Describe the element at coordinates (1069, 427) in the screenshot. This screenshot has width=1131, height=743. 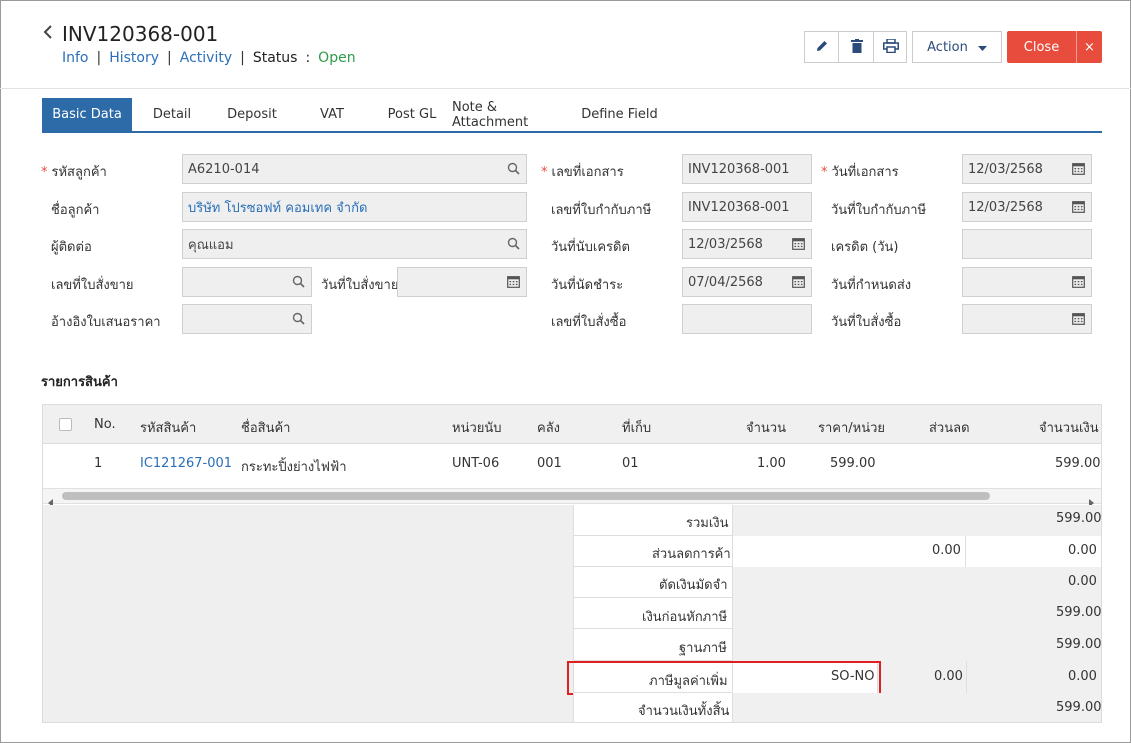
I see `col-header-amount: จำนวนเงิน` at that location.